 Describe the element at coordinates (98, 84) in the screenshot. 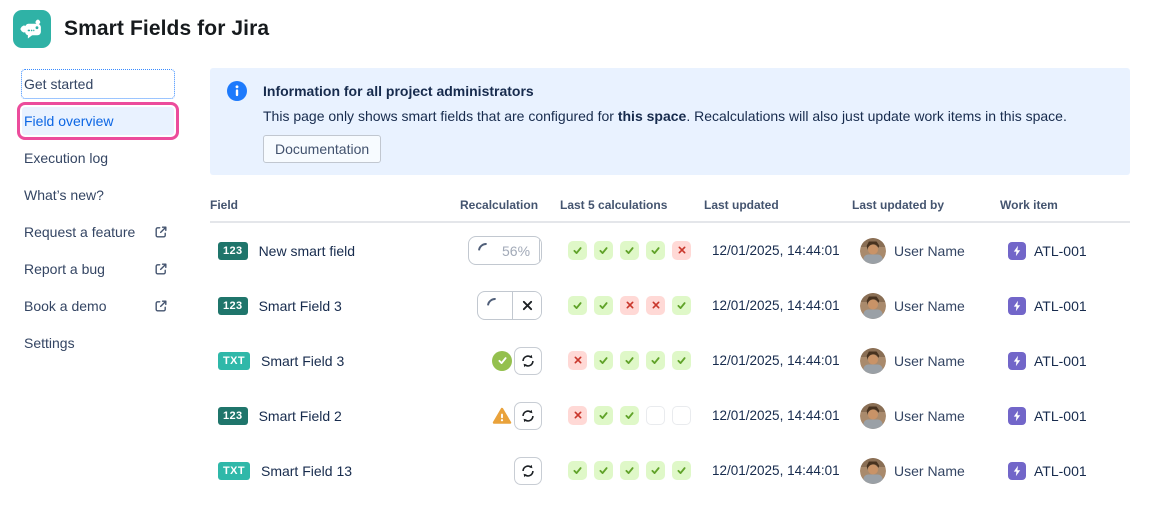

I see `sidebar-item-get-started: Get started` at that location.